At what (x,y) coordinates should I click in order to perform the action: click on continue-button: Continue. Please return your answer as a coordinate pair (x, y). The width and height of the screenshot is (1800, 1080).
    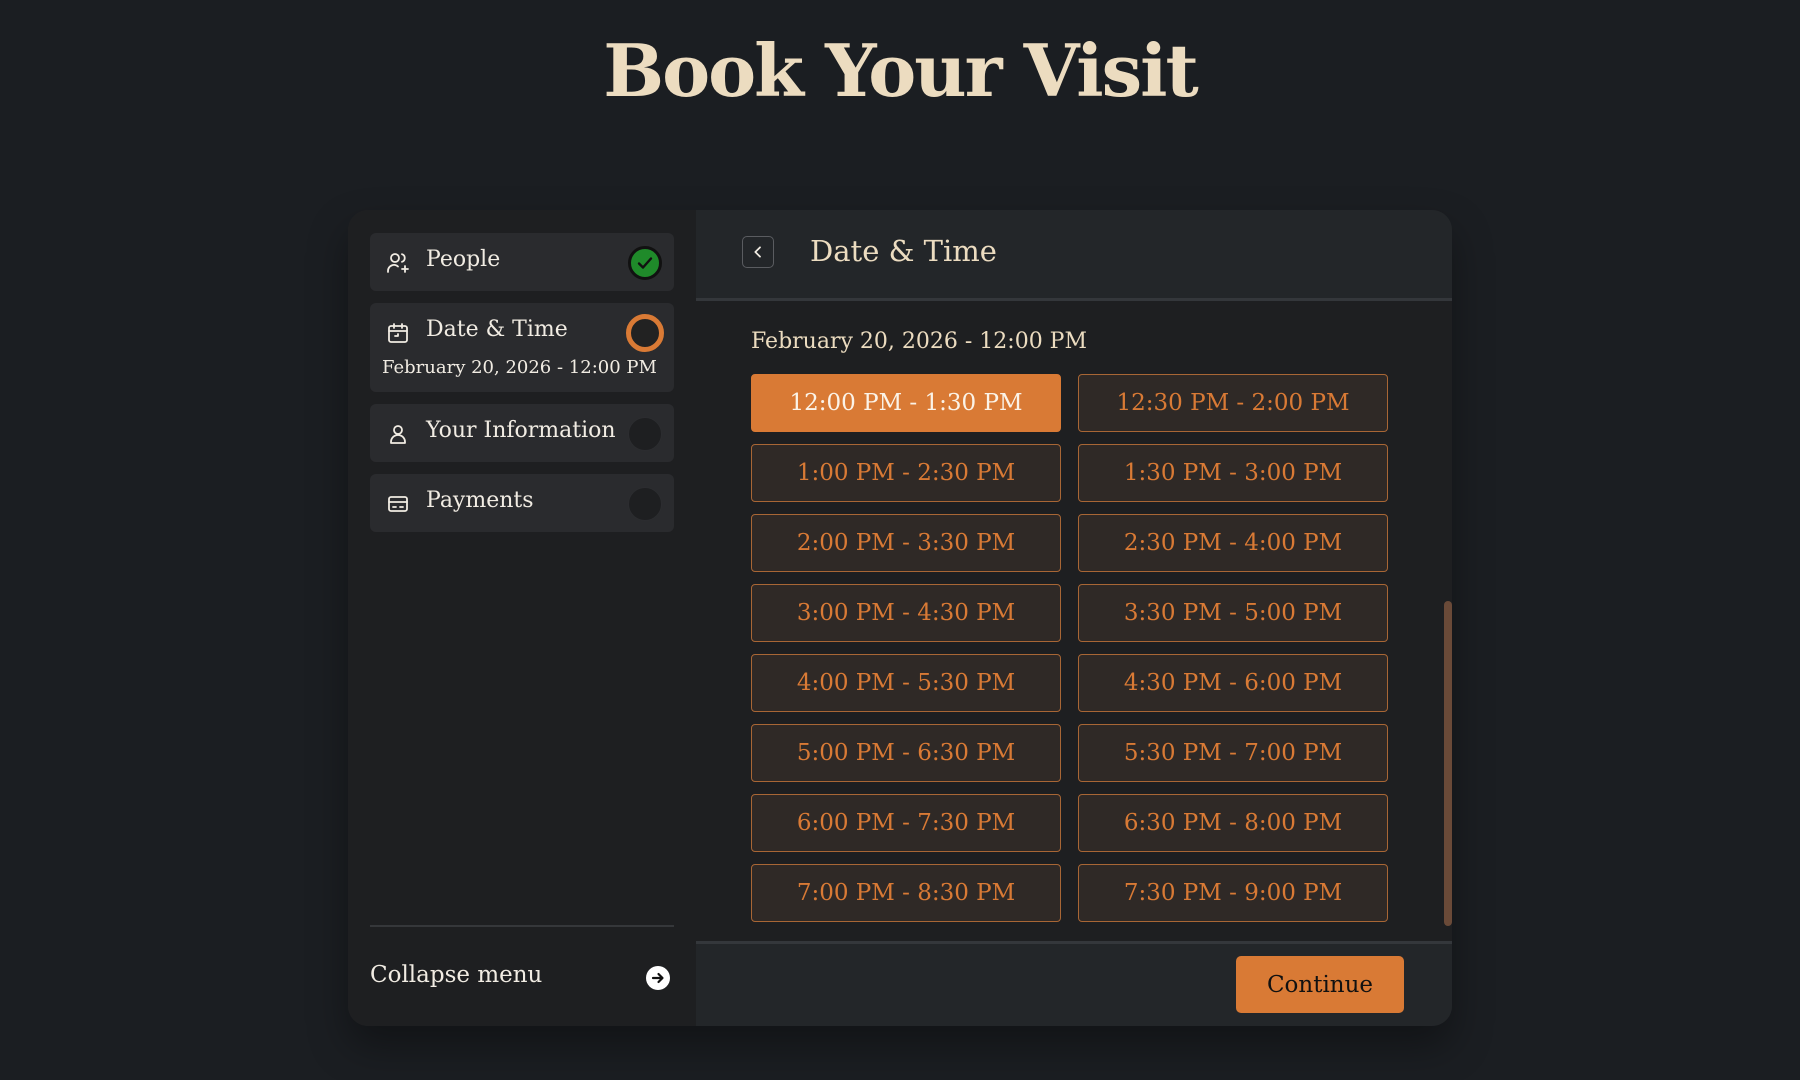
    Looking at the image, I should click on (1320, 984).